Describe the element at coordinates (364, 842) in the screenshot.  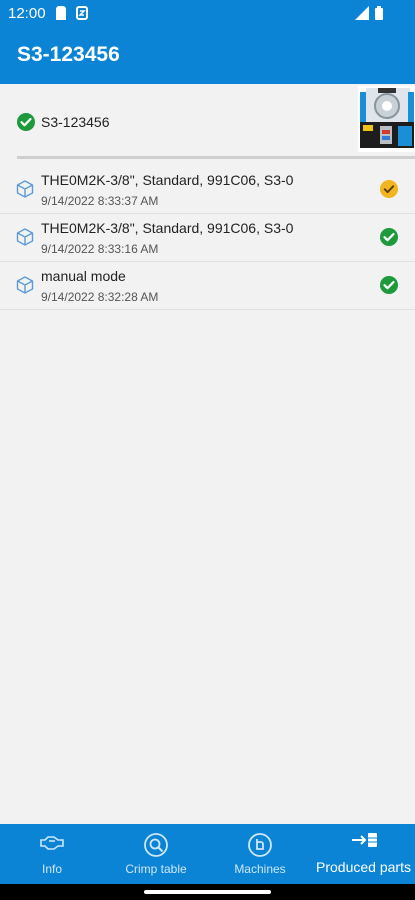
I see `produced-parts-icon` at that location.